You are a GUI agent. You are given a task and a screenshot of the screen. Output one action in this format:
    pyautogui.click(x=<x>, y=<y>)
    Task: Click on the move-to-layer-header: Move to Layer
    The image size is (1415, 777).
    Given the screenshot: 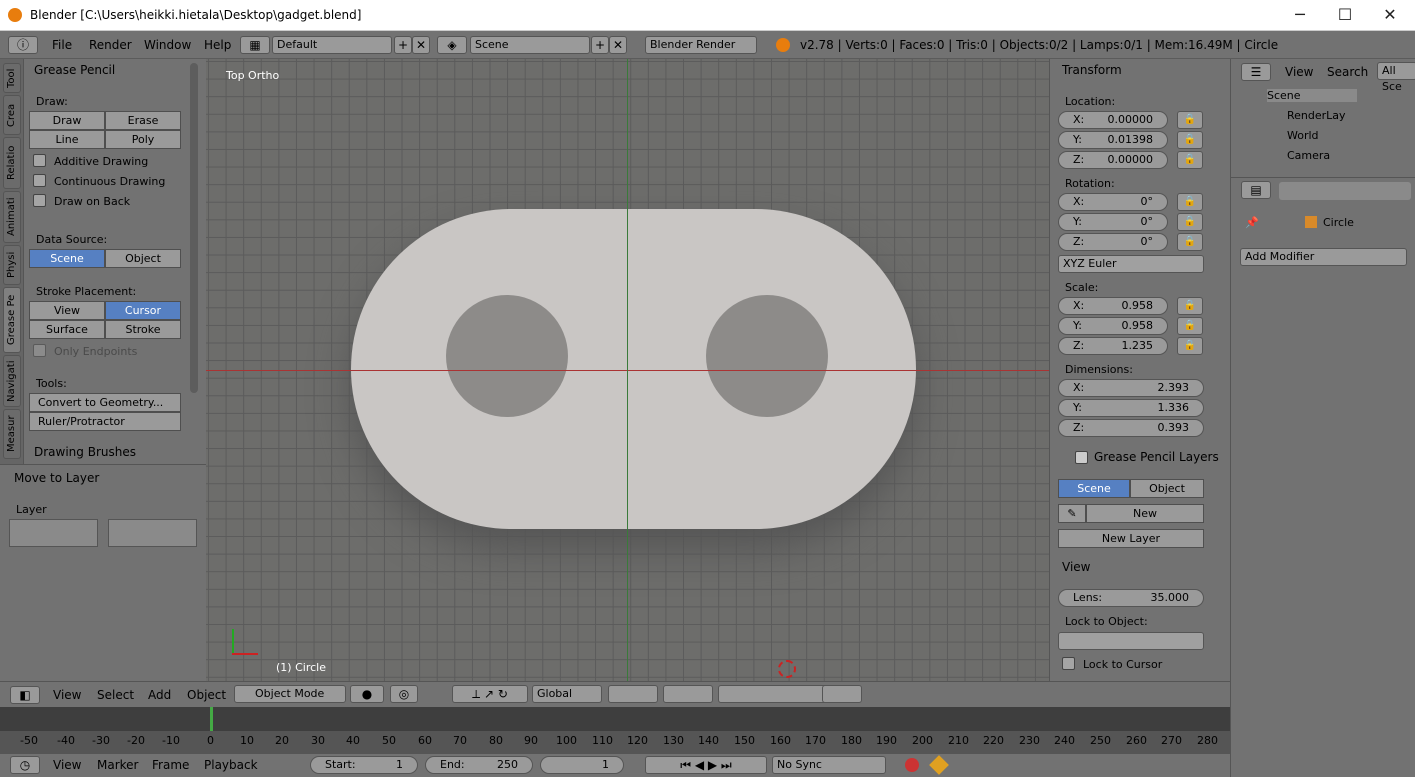 What is the action you would take?
    pyautogui.click(x=56, y=478)
    